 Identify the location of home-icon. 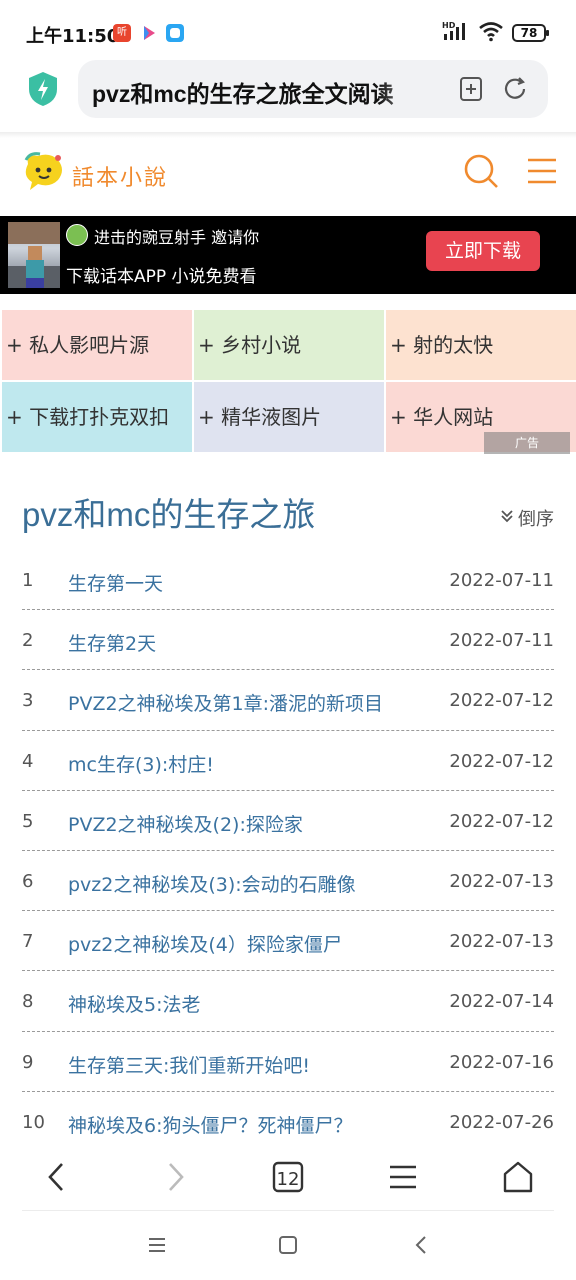
(518, 1177).